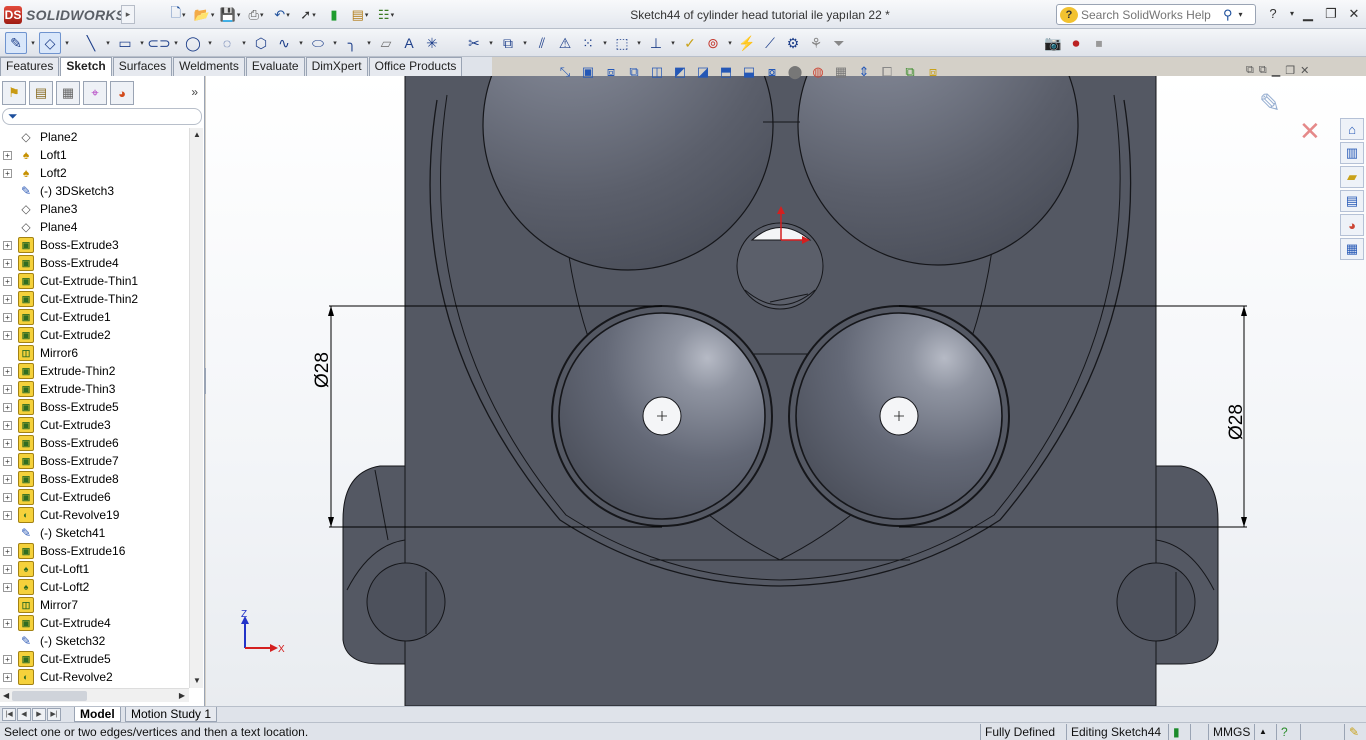 This screenshot has width=1366, height=740. Describe the element at coordinates (360, 14) in the screenshot. I see `file-properties-icon: ▤ ▾` at that location.